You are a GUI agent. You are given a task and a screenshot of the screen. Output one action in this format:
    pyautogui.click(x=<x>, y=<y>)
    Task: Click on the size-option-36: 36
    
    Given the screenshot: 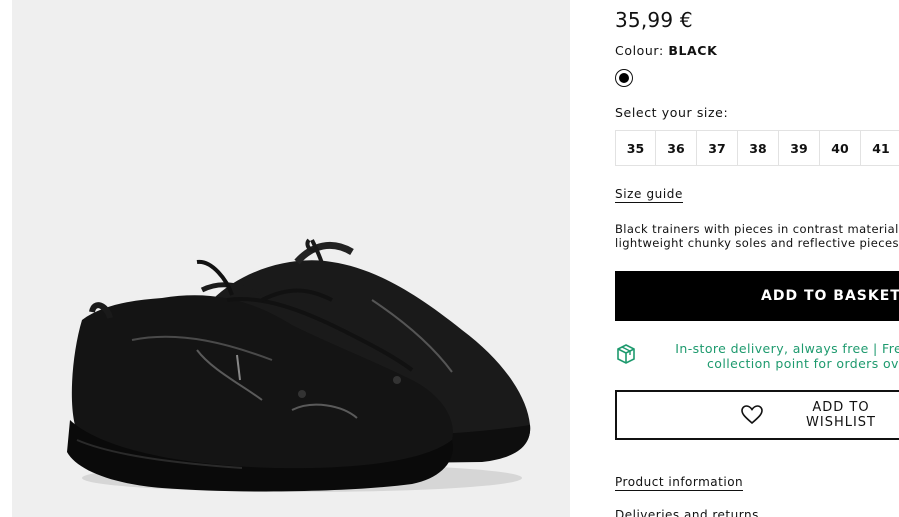 What is the action you would take?
    pyautogui.click(x=676, y=148)
    